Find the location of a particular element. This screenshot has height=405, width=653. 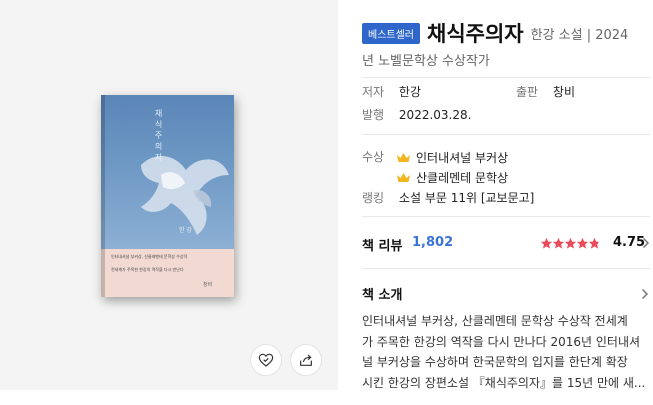

cover-publisher: 창비 is located at coordinates (208, 285).